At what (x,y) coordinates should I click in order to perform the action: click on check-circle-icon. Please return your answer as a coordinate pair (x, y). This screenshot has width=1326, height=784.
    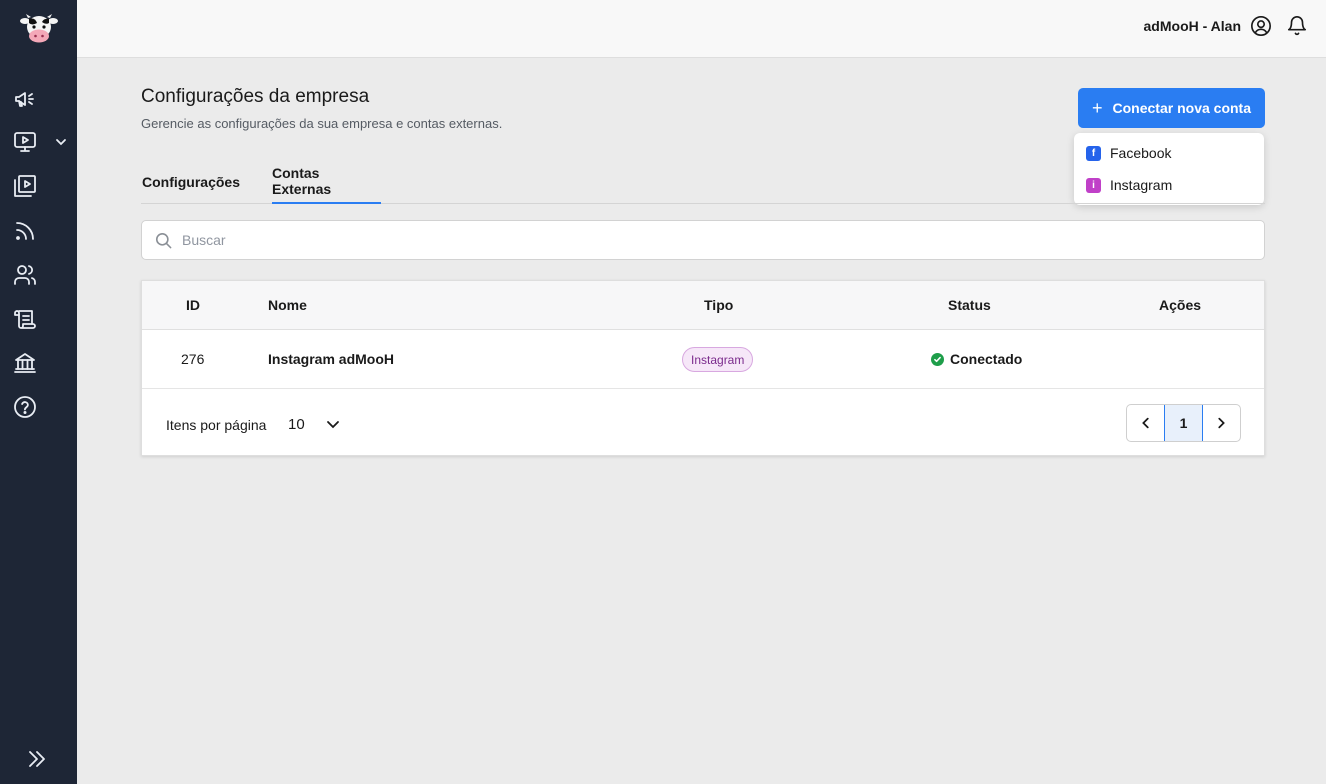
    Looking at the image, I should click on (937, 359).